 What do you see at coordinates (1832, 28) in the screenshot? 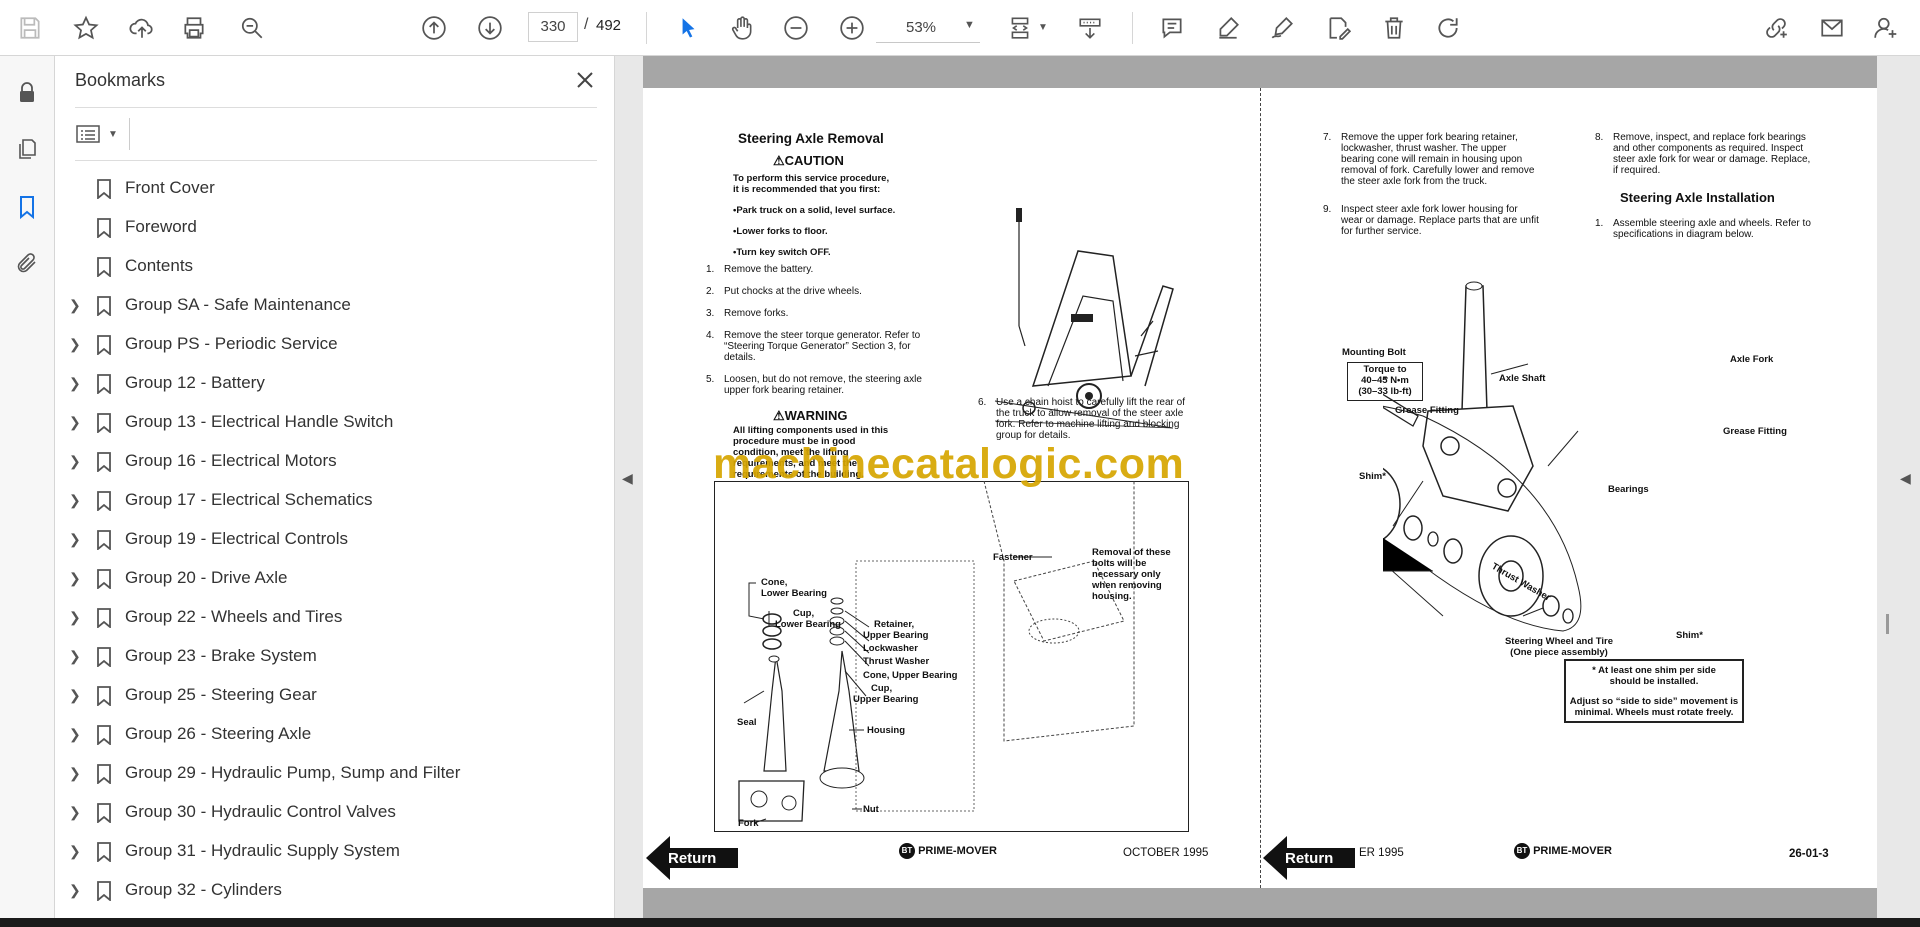
I see `email-icon` at bounding box center [1832, 28].